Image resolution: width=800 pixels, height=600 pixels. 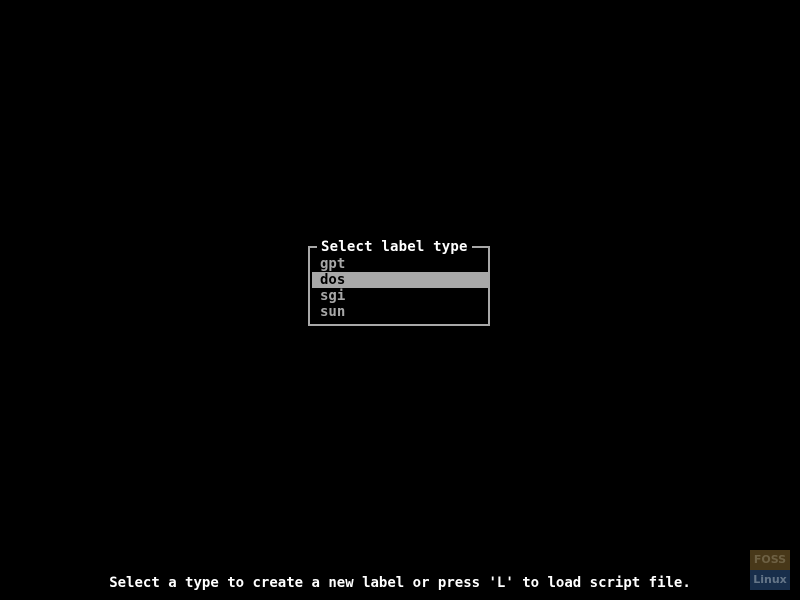 What do you see at coordinates (770, 560) in the screenshot?
I see `watermark-top-text: FOSS` at bounding box center [770, 560].